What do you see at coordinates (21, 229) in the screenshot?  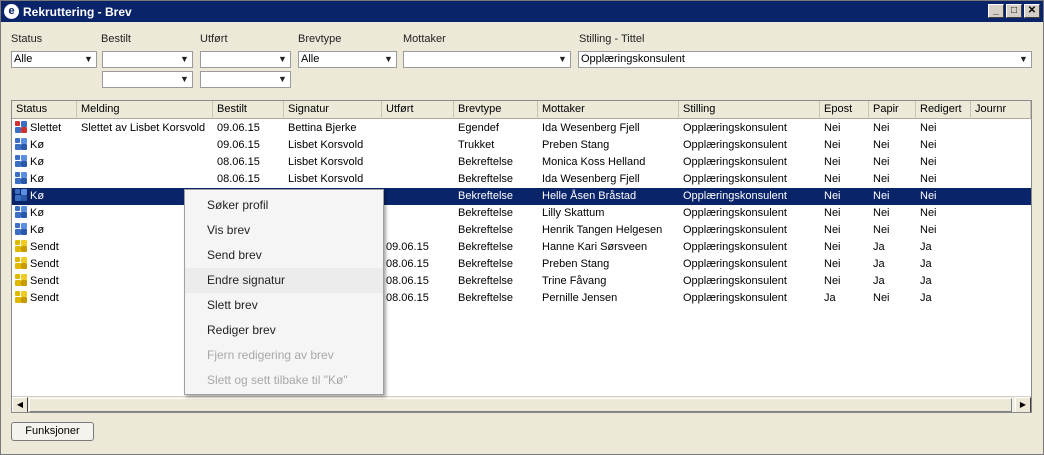 I see `queue-icon` at bounding box center [21, 229].